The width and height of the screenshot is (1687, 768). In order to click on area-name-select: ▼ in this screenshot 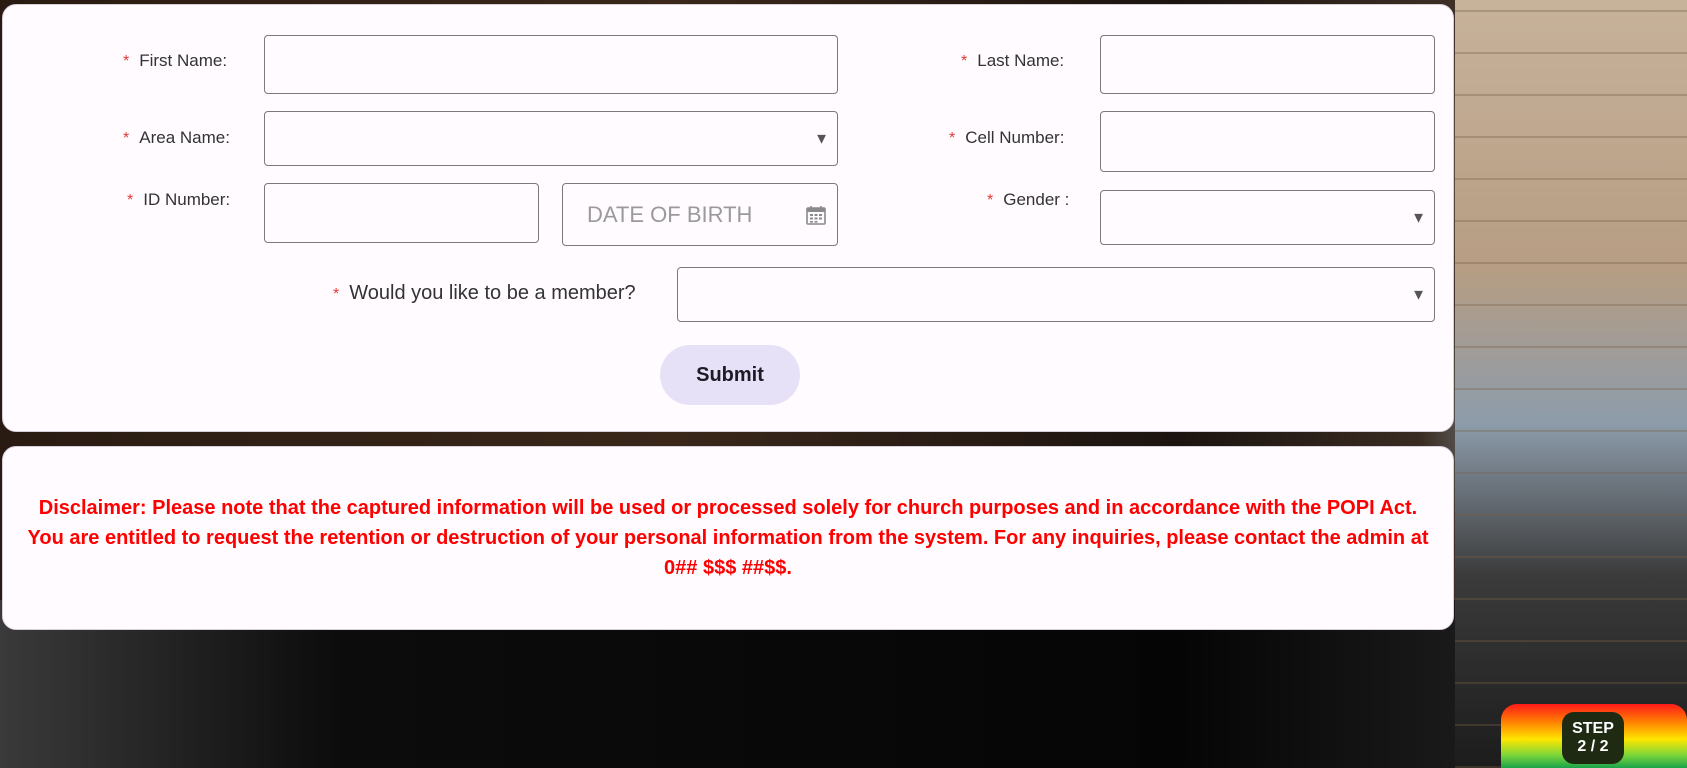, I will do `click(551, 138)`.